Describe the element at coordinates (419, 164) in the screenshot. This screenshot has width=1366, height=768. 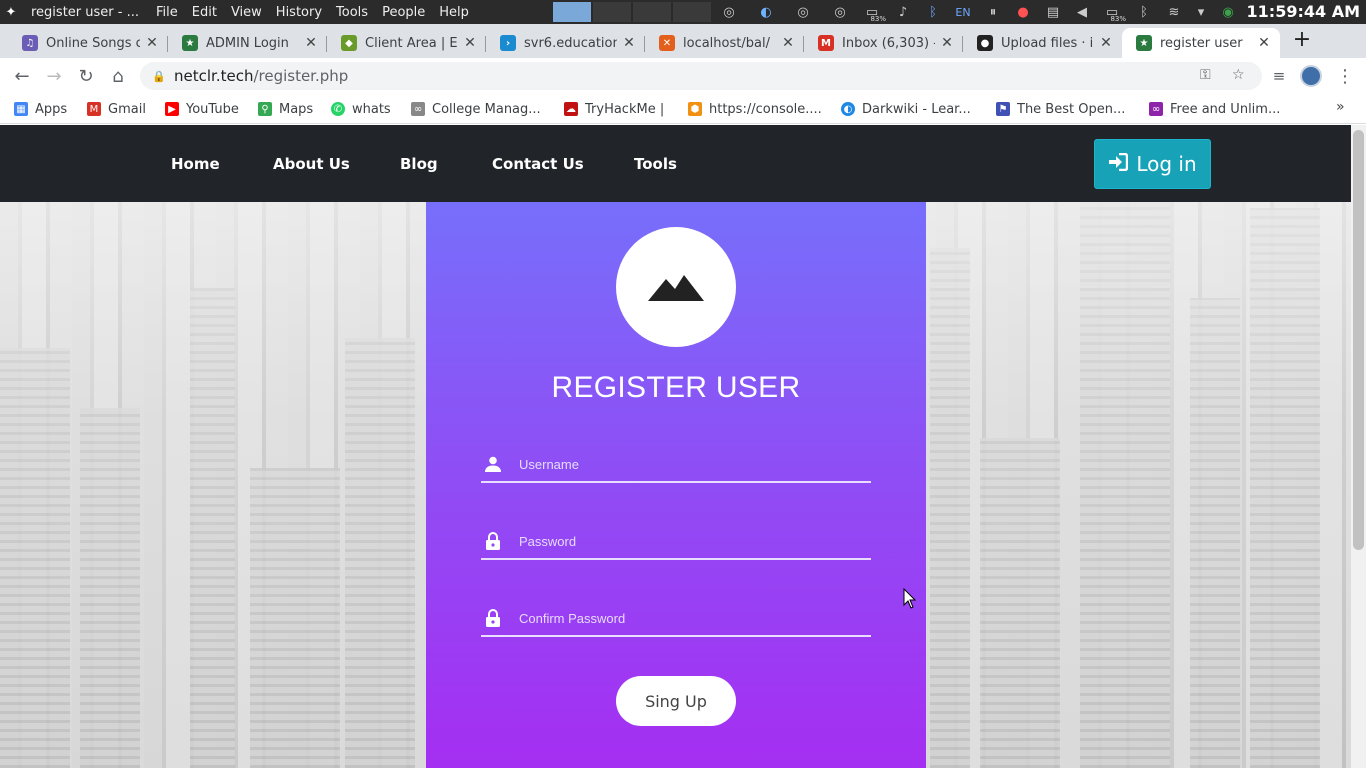
I see `nav-blog: Blog` at that location.